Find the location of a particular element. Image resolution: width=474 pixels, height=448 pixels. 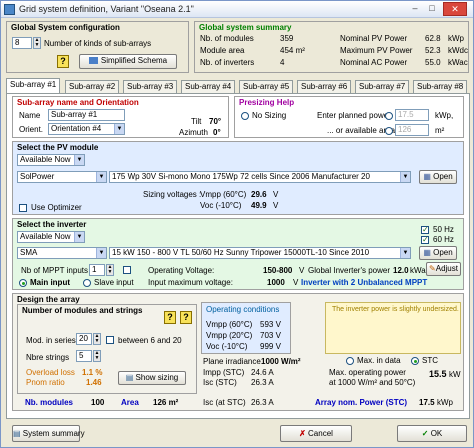

tab-subarray-6: Sub-array #6 is located at coordinates (324, 86).